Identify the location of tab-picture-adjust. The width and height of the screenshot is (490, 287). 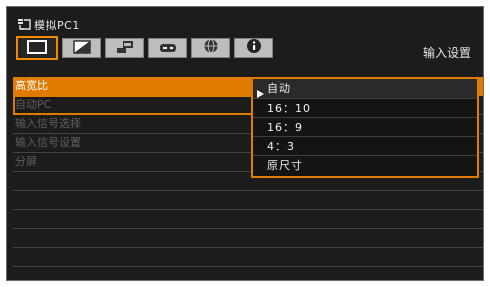
(81, 48).